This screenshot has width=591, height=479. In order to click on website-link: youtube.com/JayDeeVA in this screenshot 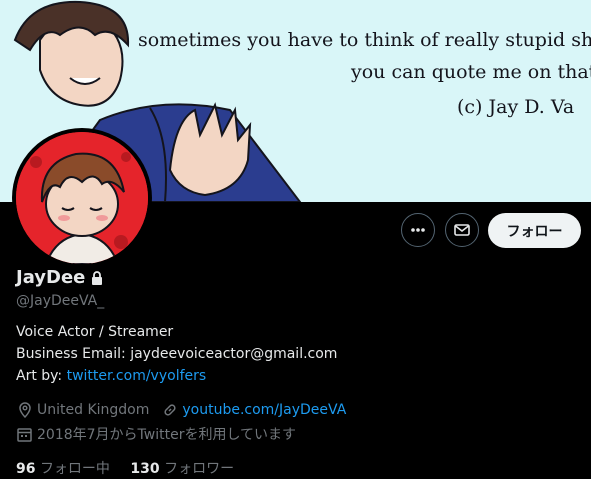, I will do `click(264, 410)`.